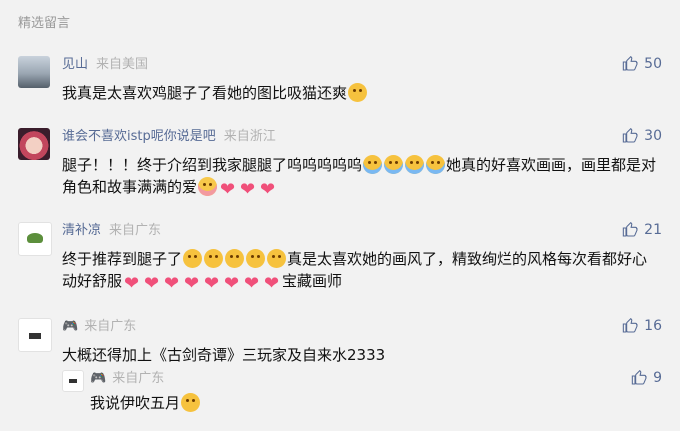  What do you see at coordinates (81, 230) in the screenshot?
I see `commenter-name: 清补凉` at bounding box center [81, 230].